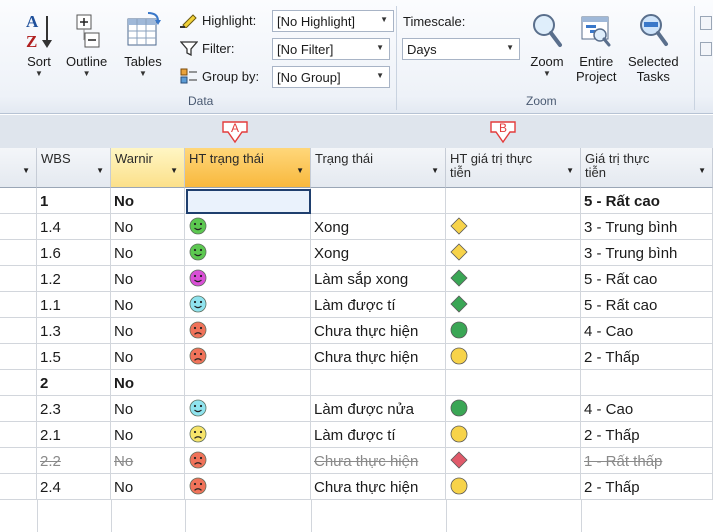  Describe the element at coordinates (74, 409) in the screenshot. I see `cell-wbs: 2.3` at that location.